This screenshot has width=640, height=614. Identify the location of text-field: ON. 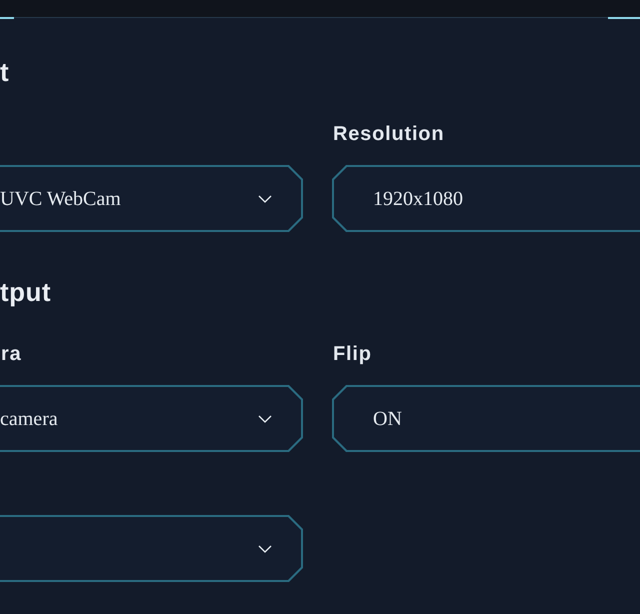
(486, 418).